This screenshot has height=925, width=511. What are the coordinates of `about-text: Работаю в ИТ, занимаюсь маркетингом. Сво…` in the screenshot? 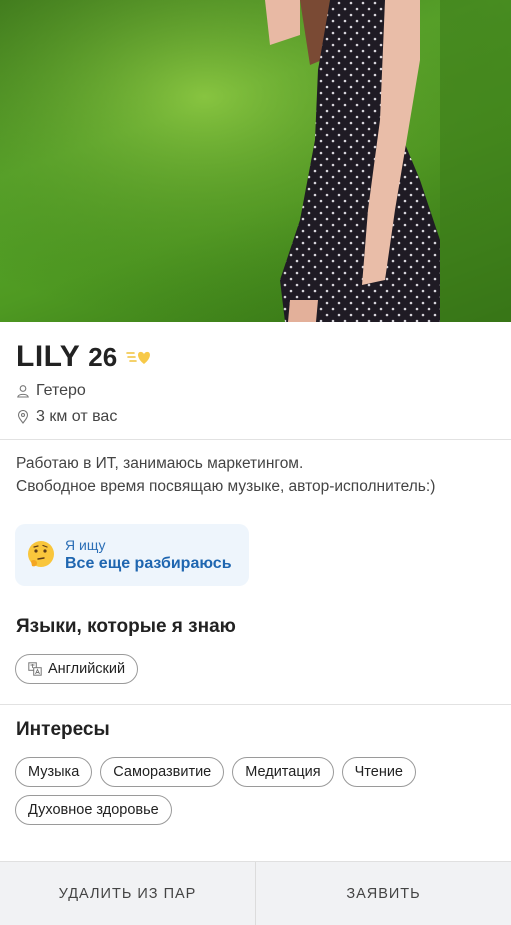 It's located at (256, 475).